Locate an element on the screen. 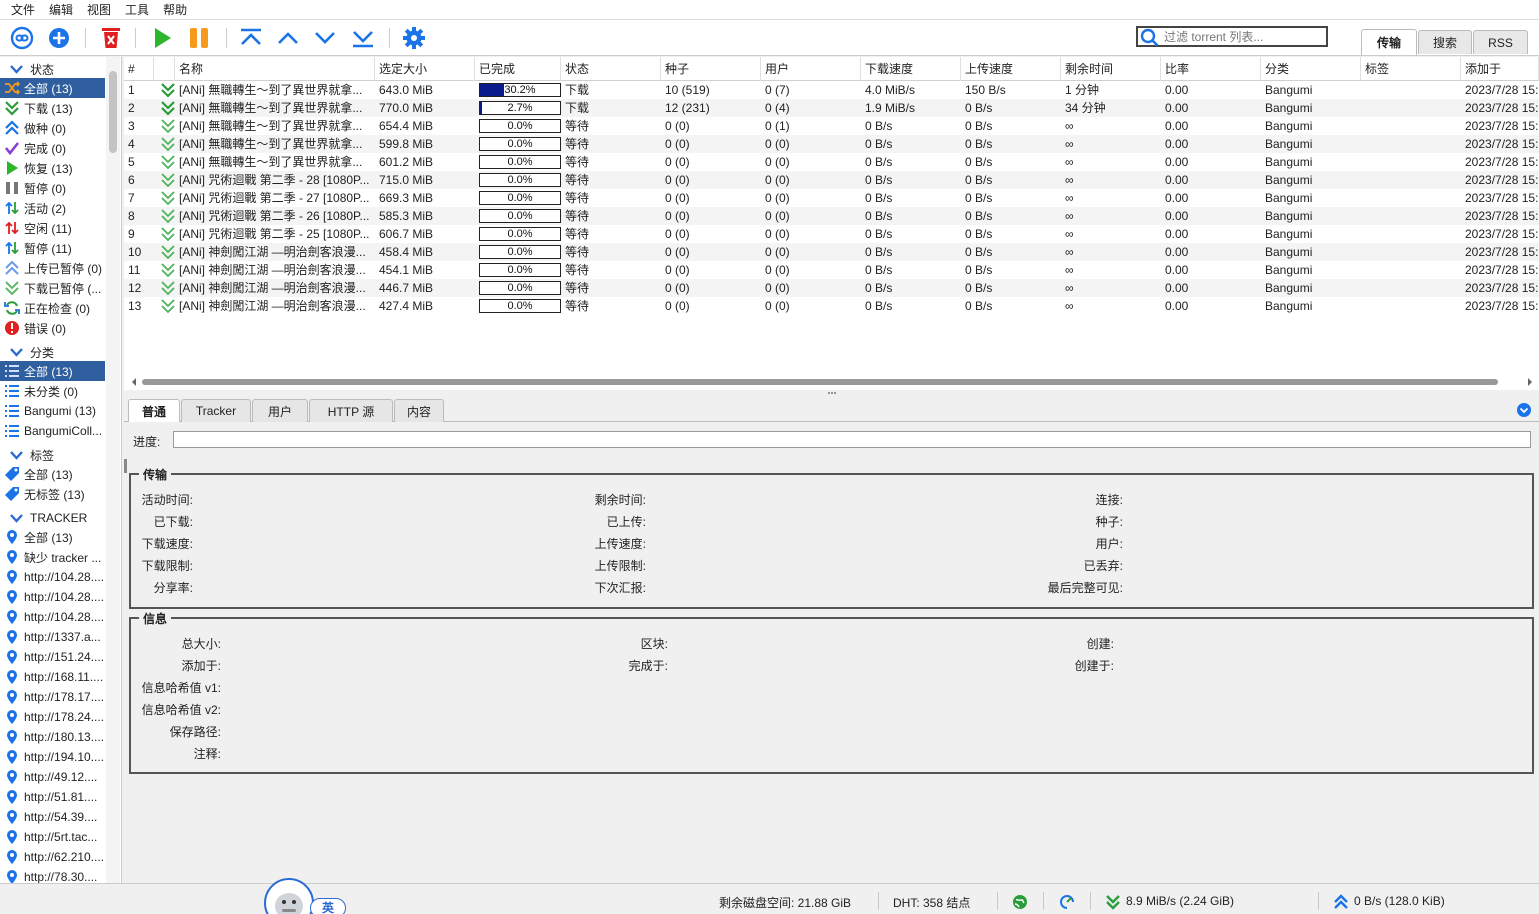 The width and height of the screenshot is (1539, 914). sidebar-status-item: 错误 (0) is located at coordinates (52, 328).